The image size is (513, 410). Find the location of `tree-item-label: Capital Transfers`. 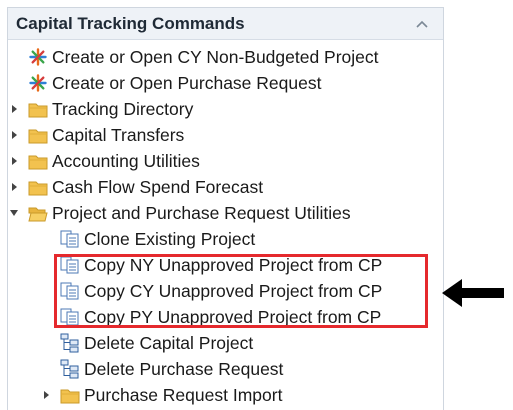

tree-item-label: Capital Transfers is located at coordinates (118, 134).